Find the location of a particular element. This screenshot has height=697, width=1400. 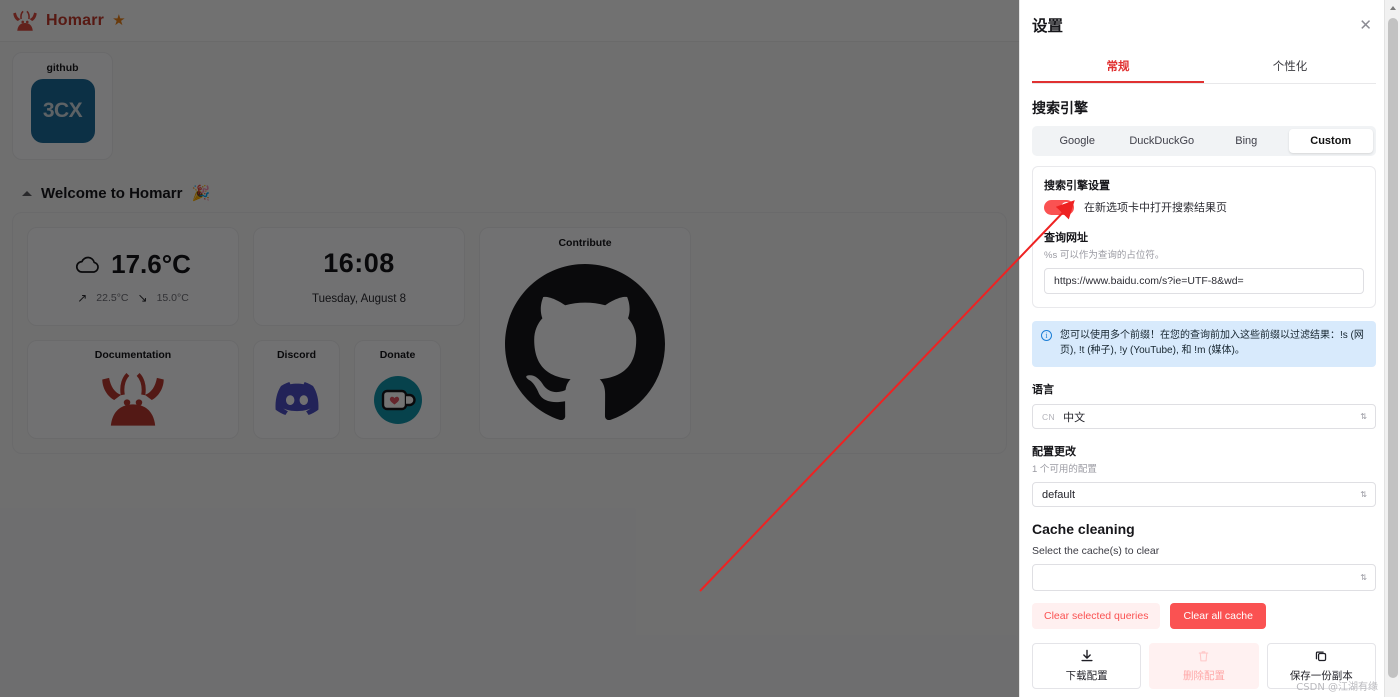

tile-documentation: Documentation is located at coordinates (133, 389).